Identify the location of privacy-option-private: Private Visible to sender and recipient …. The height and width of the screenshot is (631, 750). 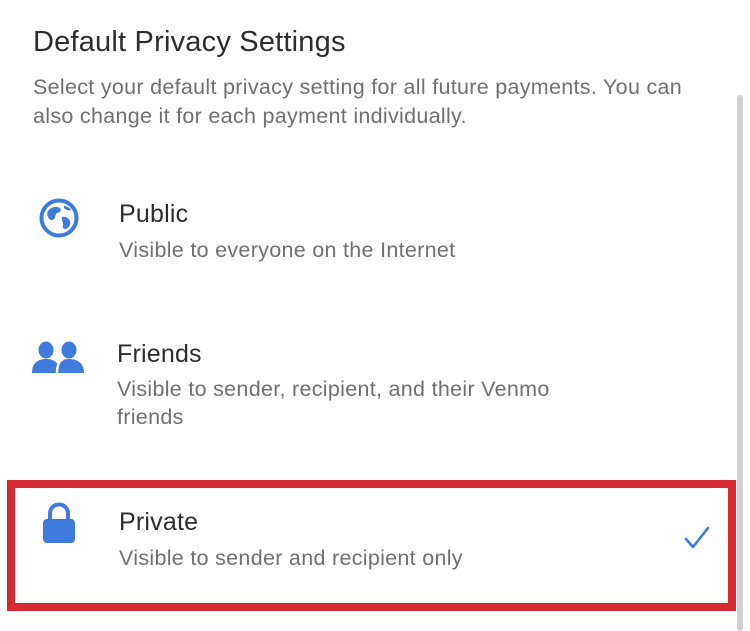
(368, 542).